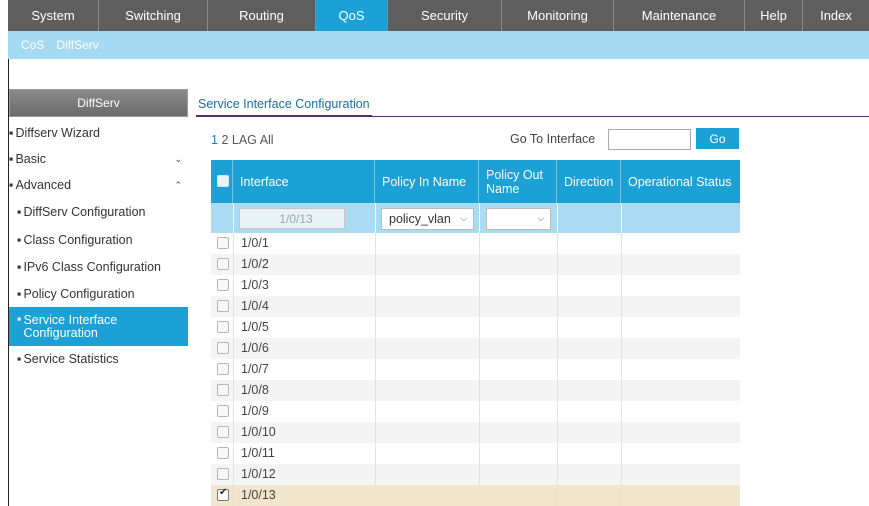 Image resolution: width=869 pixels, height=506 pixels. I want to click on table-row: 1/0/11, so click(475, 453).